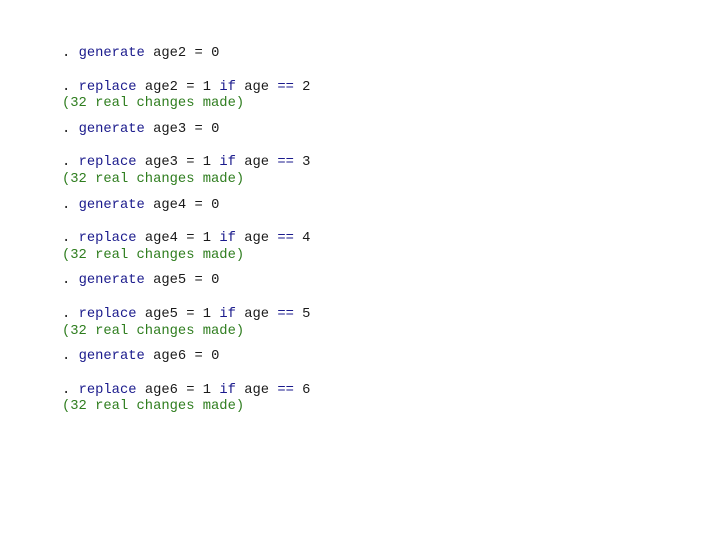 The height and width of the screenshot is (540, 720). I want to click on command-line: . replace age5 = 1 if age == 5, so click(186, 315).